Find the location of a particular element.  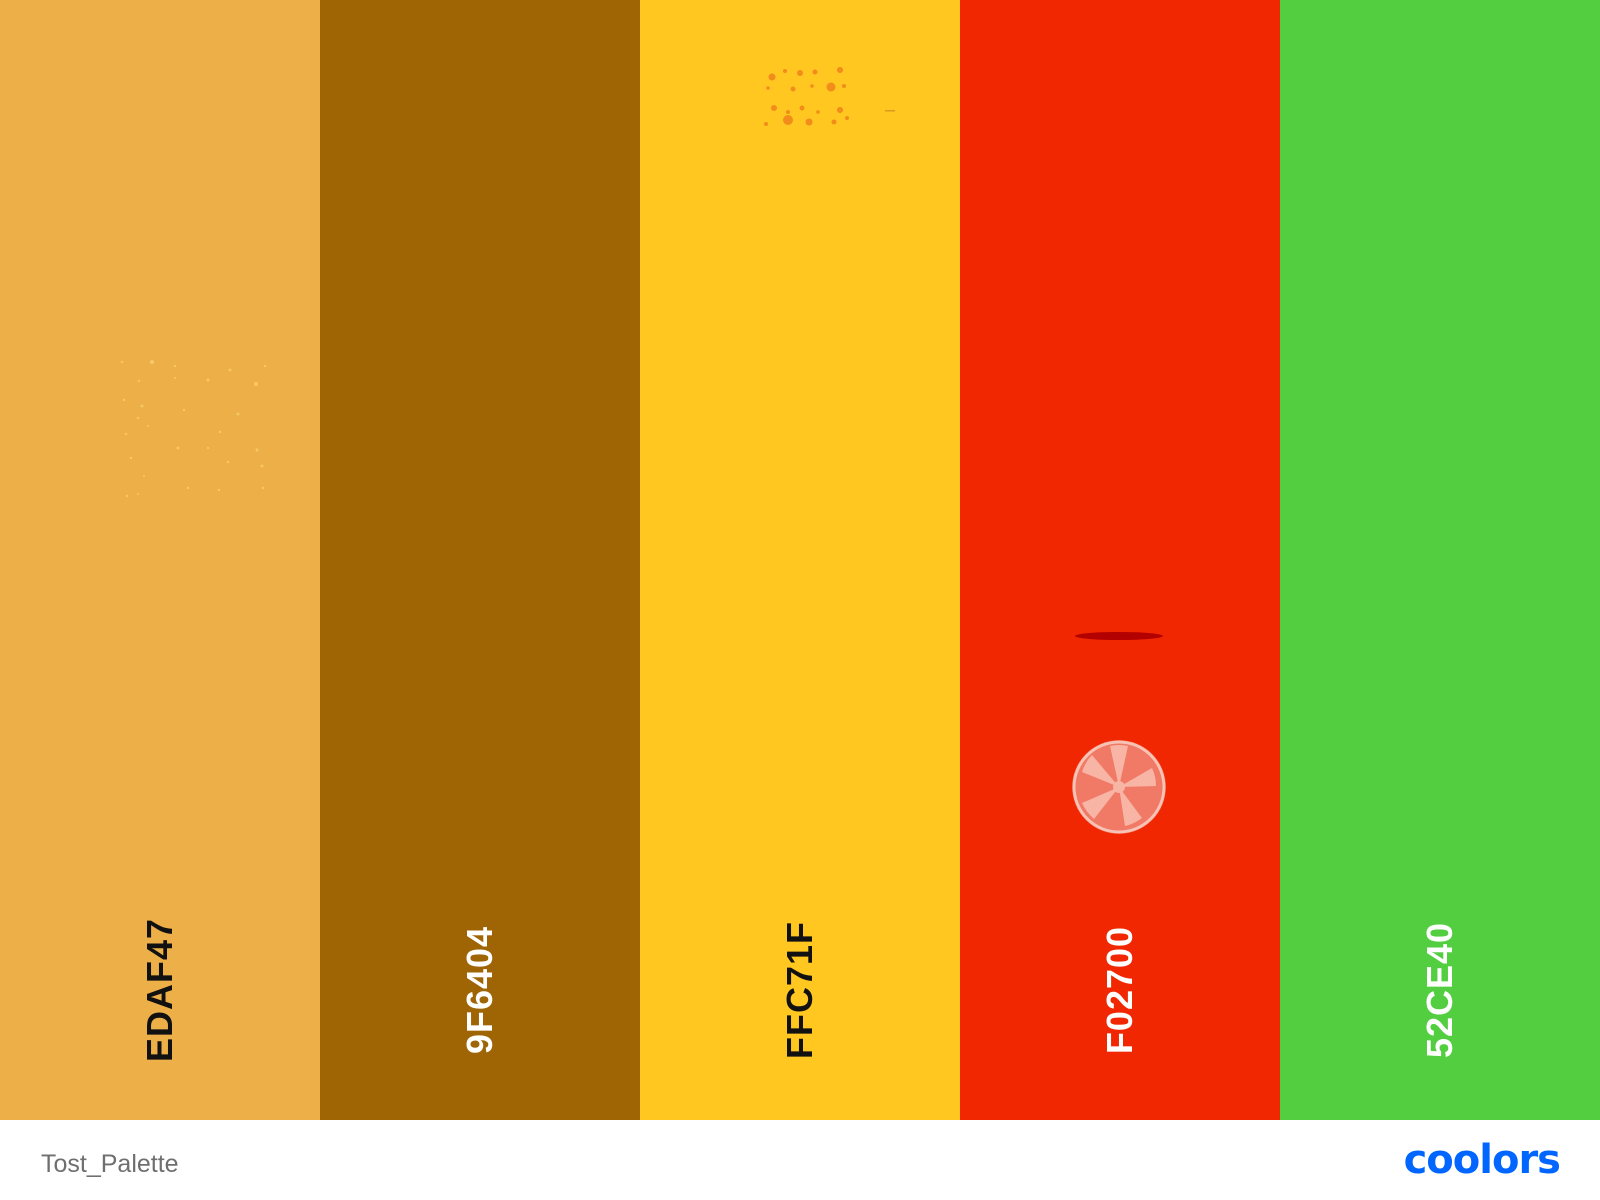

palette-name: Tost_Palette is located at coordinates (110, 1164).